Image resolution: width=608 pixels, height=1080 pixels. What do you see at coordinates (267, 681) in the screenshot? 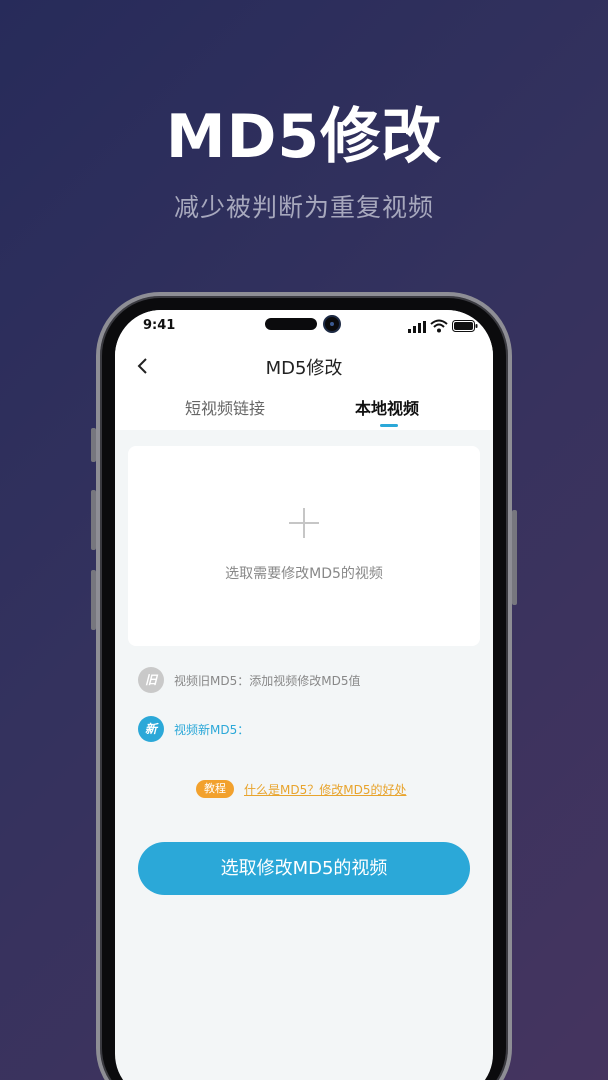
I see `old-md5-label: 视频旧MD5：添加视频修改MD5值` at bounding box center [267, 681].